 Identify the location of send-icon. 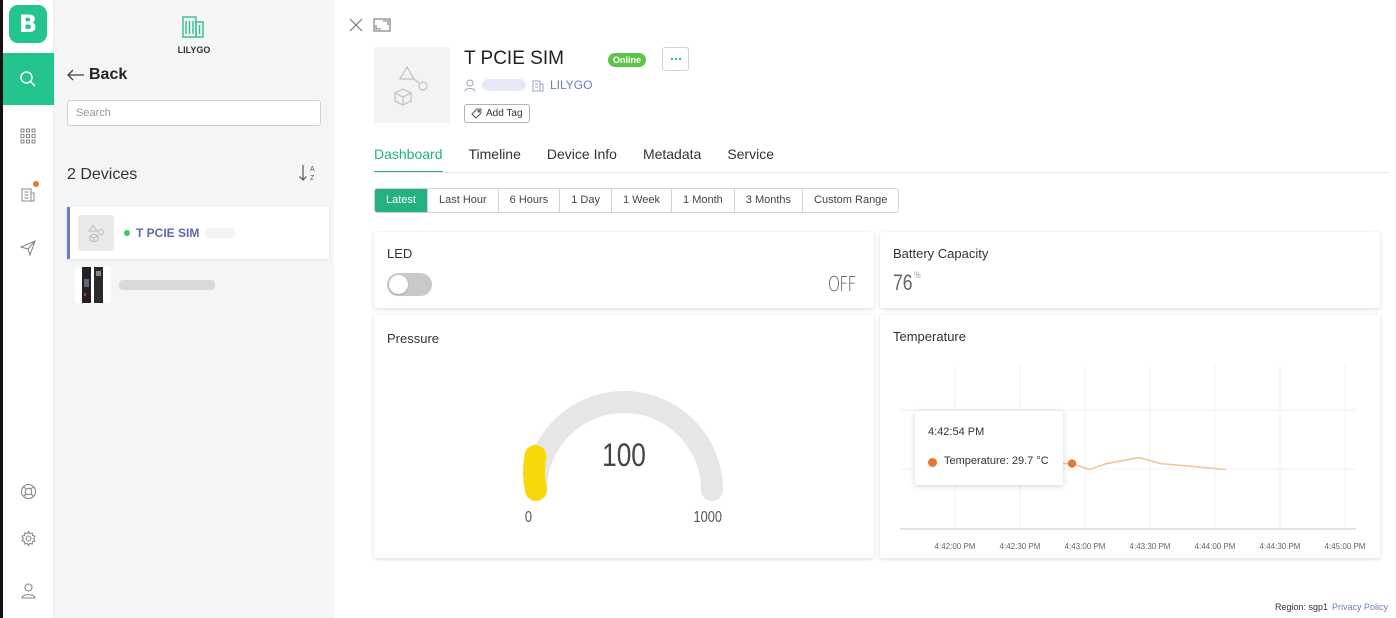
(28, 248).